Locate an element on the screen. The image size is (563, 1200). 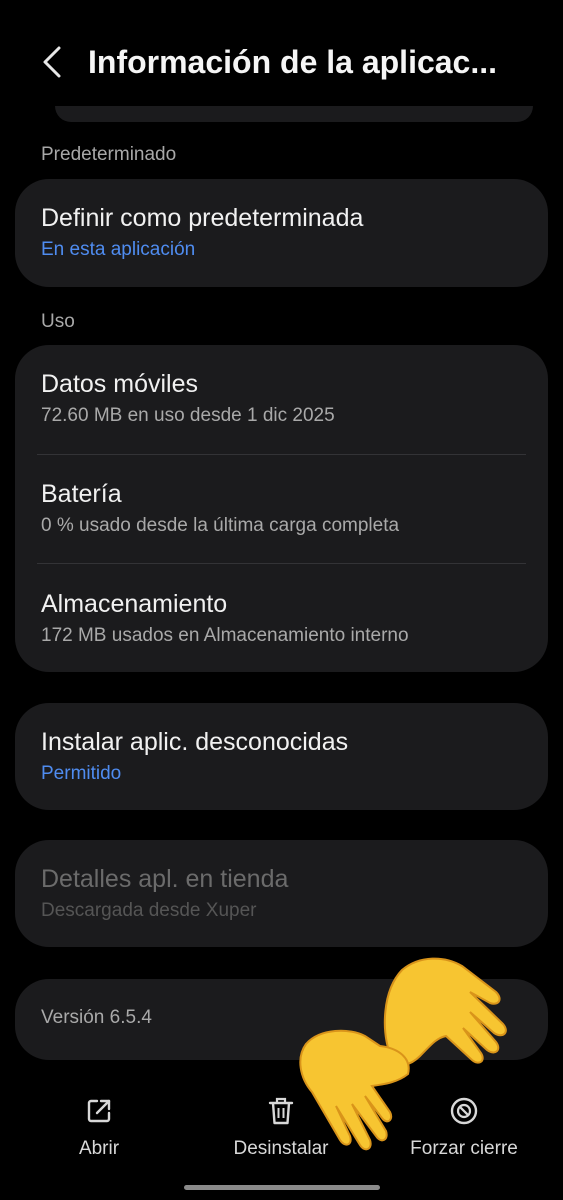
uninstall-button: Desinstalar is located at coordinates (281, 1125).